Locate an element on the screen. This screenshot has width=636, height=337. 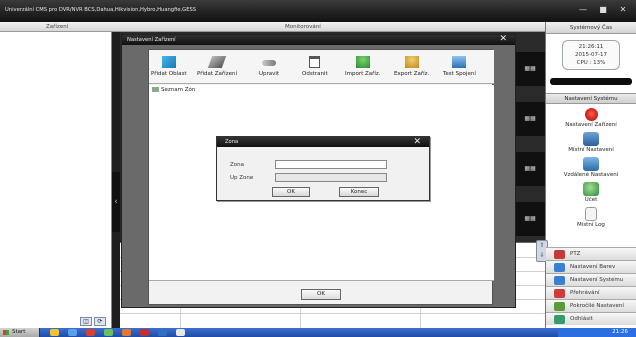
account-item: Účet is located at coordinates (591, 192).